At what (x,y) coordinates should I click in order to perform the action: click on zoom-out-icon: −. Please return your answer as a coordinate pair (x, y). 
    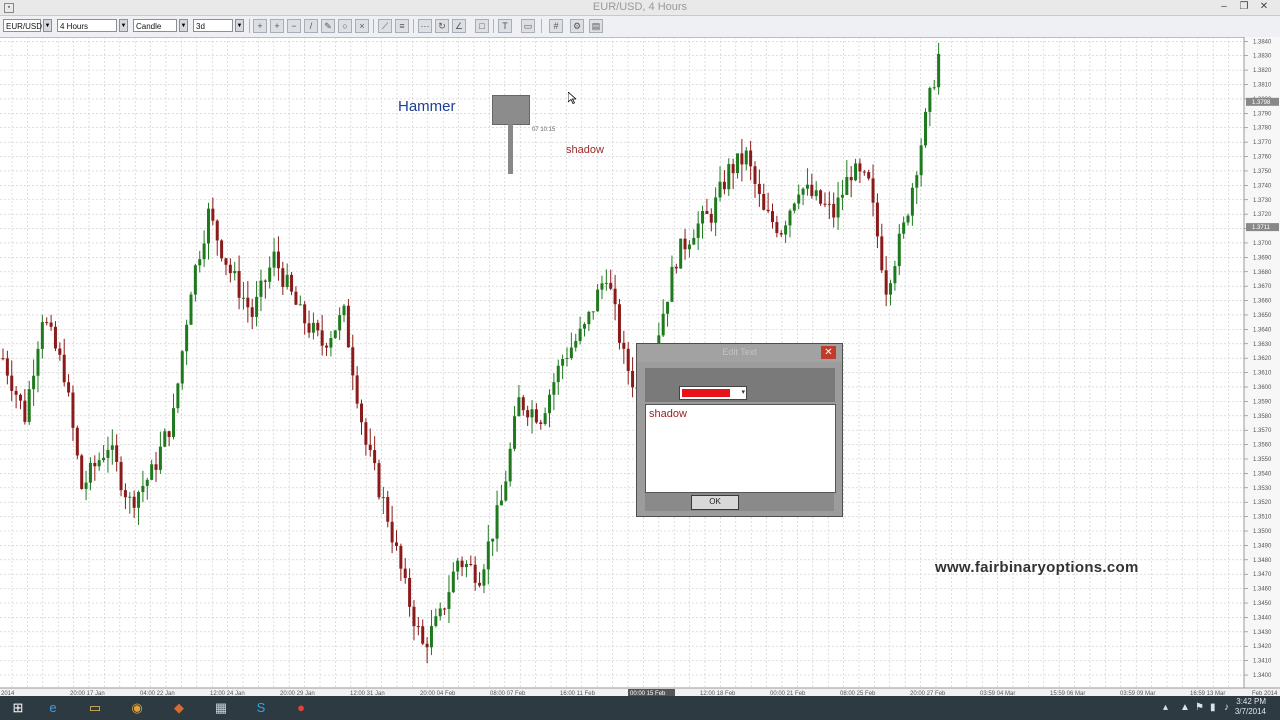
    Looking at the image, I should click on (294, 26).